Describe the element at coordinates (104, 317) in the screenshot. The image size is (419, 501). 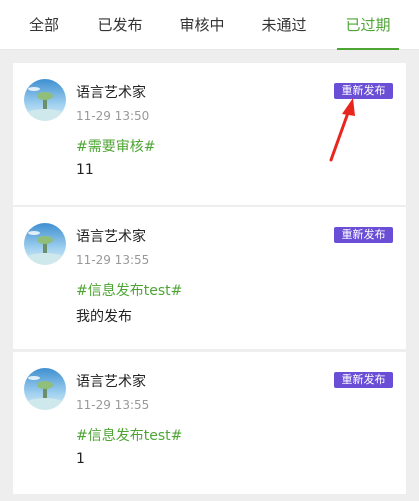
I see `post-content: 我的发布` at that location.